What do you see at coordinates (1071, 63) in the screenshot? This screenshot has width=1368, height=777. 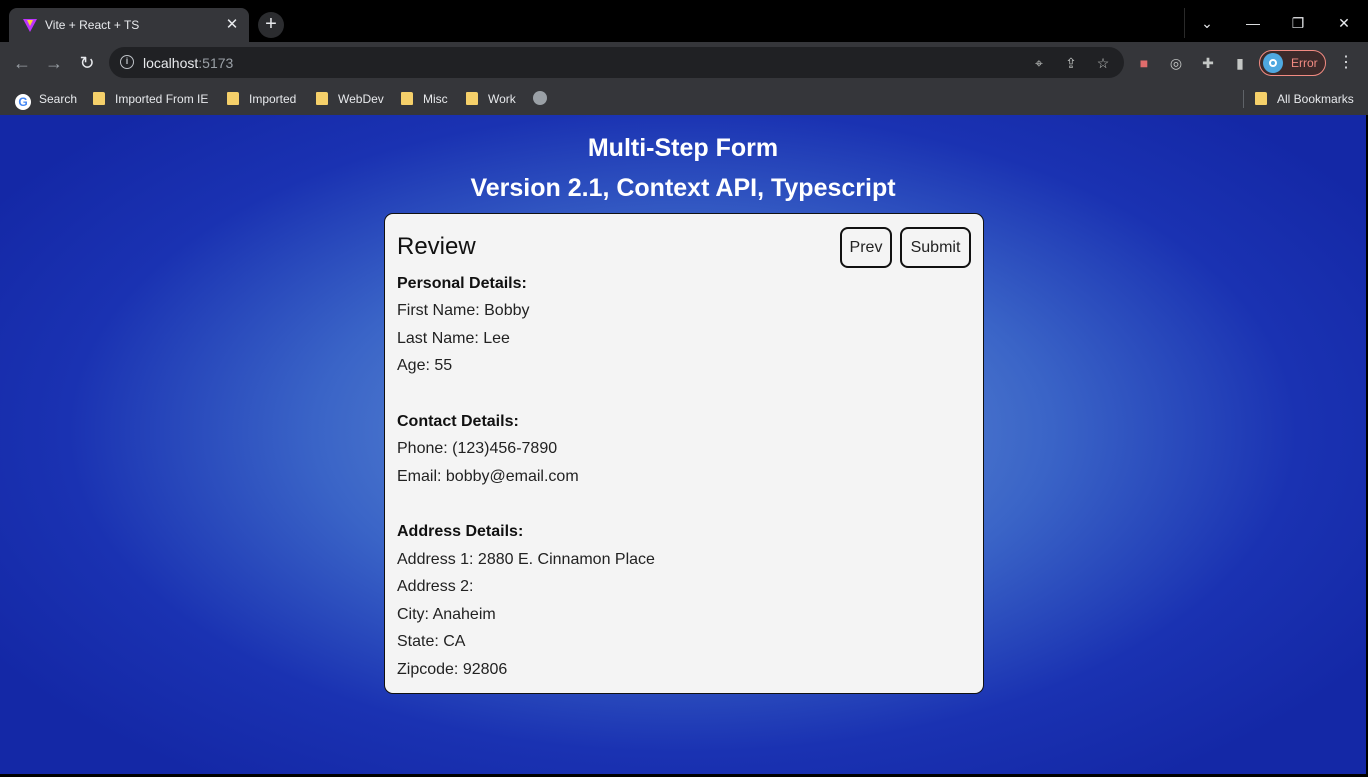 I see `share-icon: ⇪` at bounding box center [1071, 63].